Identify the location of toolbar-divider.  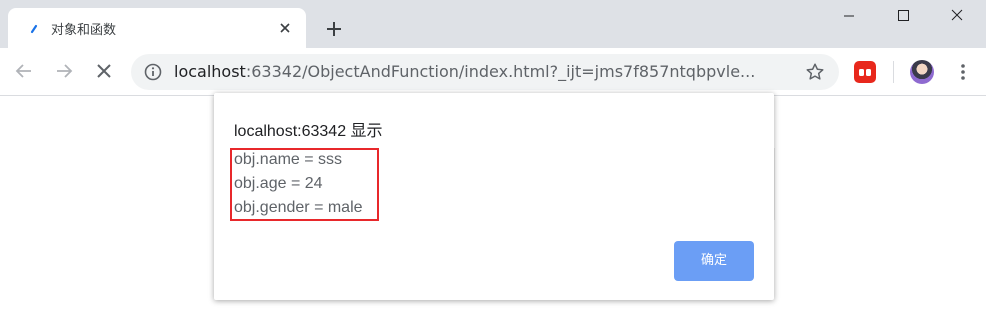
(893, 72).